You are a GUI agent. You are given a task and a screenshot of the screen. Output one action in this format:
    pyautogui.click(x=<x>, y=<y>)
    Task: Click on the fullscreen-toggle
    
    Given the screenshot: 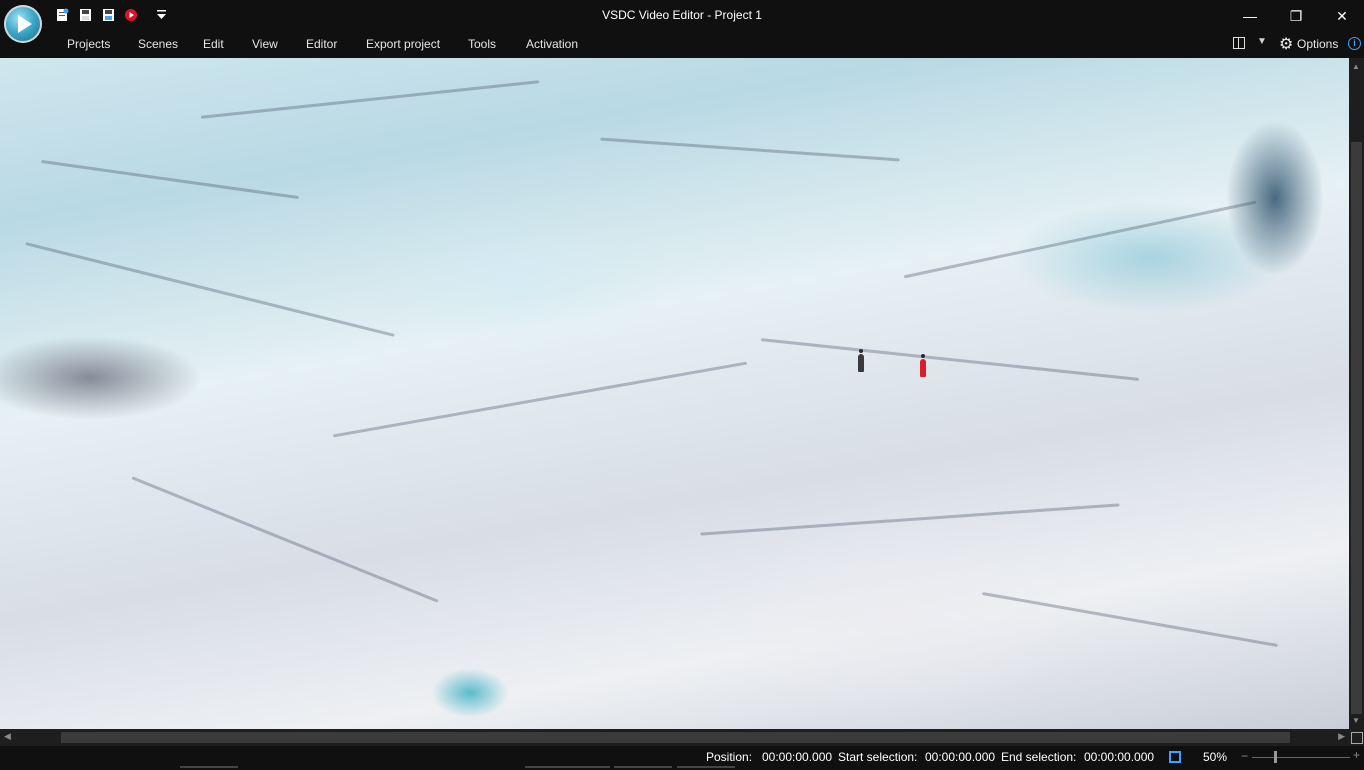 What is the action you would take?
    pyautogui.click(x=1356, y=737)
    